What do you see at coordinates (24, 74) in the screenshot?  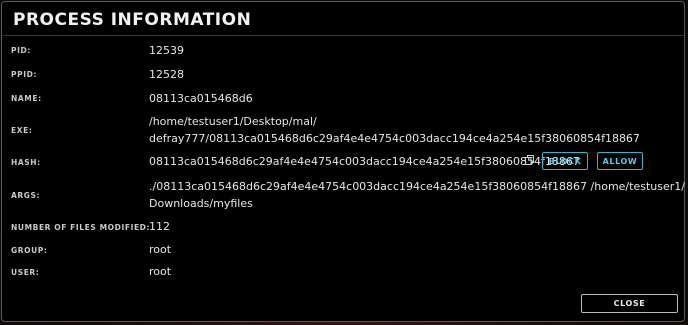 I see `ppid-label: PPID:` at bounding box center [24, 74].